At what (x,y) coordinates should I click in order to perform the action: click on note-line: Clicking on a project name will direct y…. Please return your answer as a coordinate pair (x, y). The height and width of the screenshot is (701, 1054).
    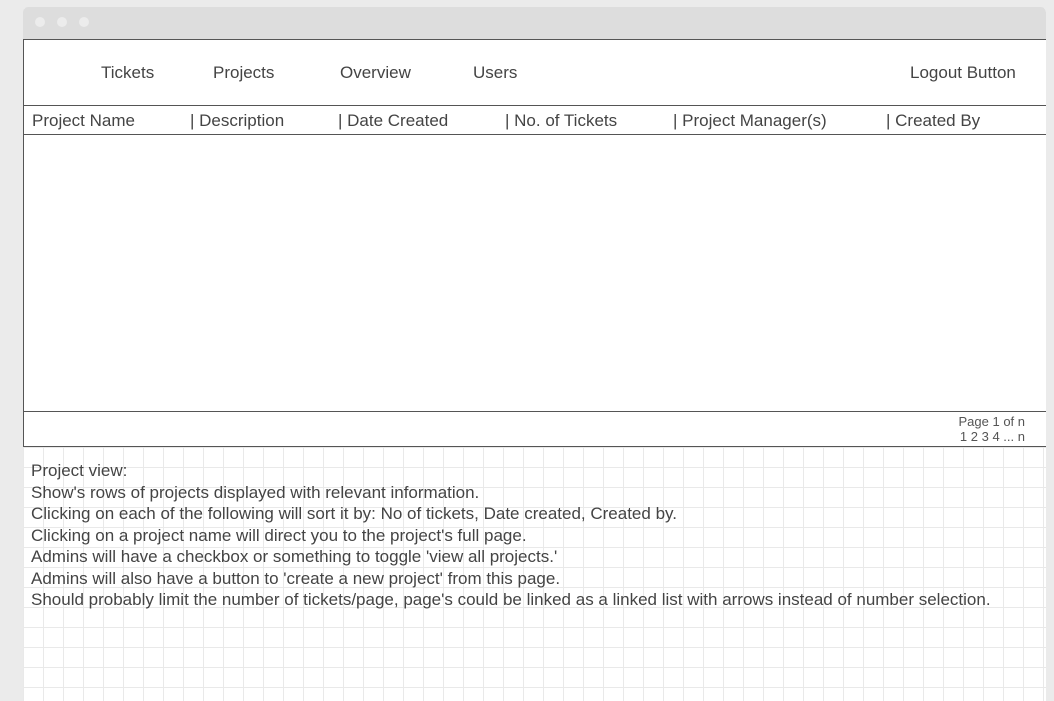
    Looking at the image, I should click on (279, 535).